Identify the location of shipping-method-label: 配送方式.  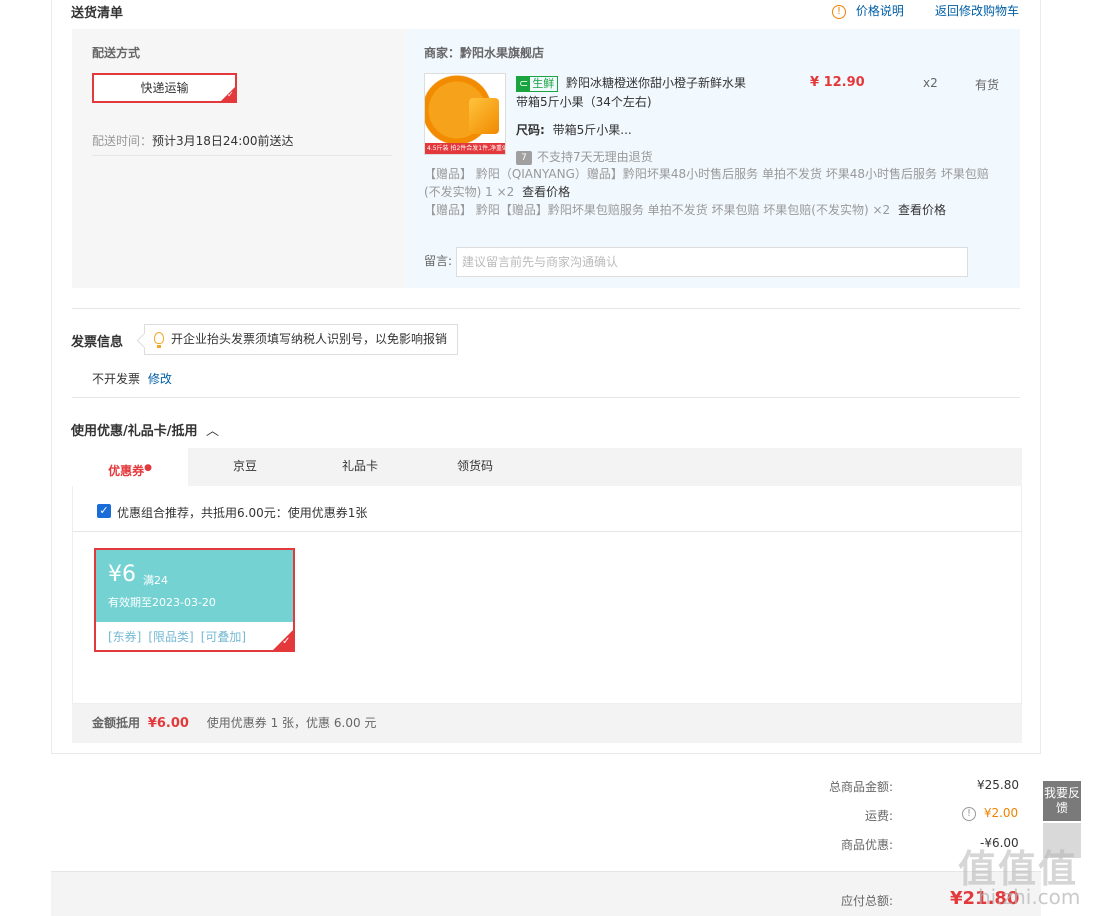
(116, 53).